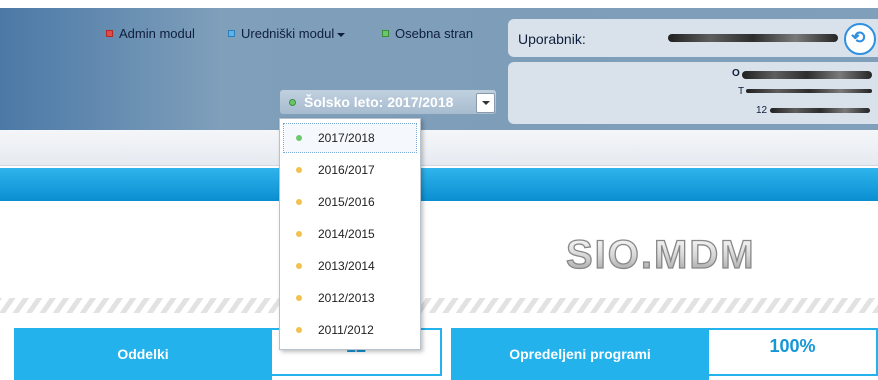  I want to click on stat-card-programs: Opredeljeni programi 100%, so click(664, 354).